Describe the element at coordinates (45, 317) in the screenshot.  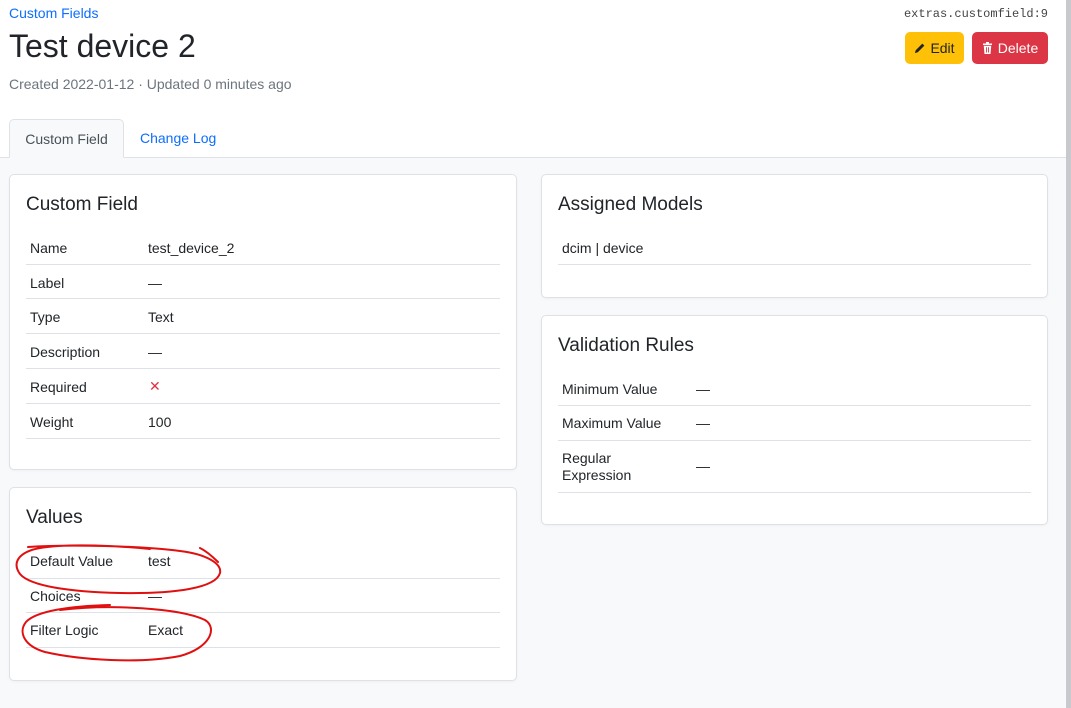
I see `field-key: Type` at that location.